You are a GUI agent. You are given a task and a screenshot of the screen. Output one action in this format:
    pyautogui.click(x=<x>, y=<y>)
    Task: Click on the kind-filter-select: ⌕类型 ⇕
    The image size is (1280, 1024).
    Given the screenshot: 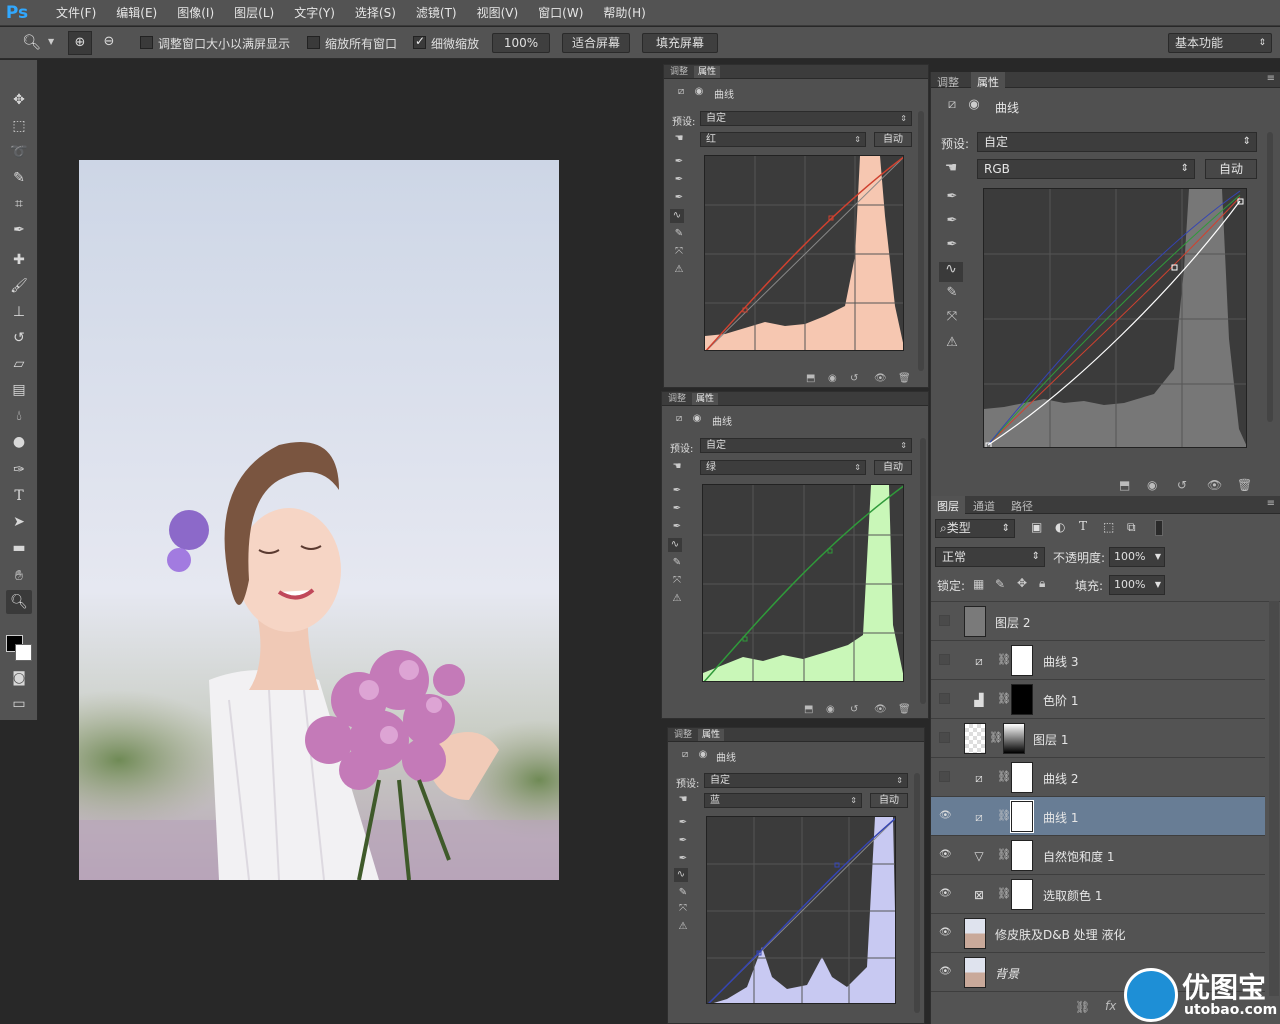 What is the action you would take?
    pyautogui.click(x=975, y=528)
    